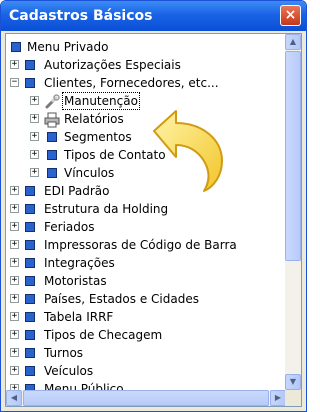 This screenshot has width=320, height=412. Describe the element at coordinates (121, 299) in the screenshot. I see `tree-node-label: Países, Estados e Cidades` at that location.